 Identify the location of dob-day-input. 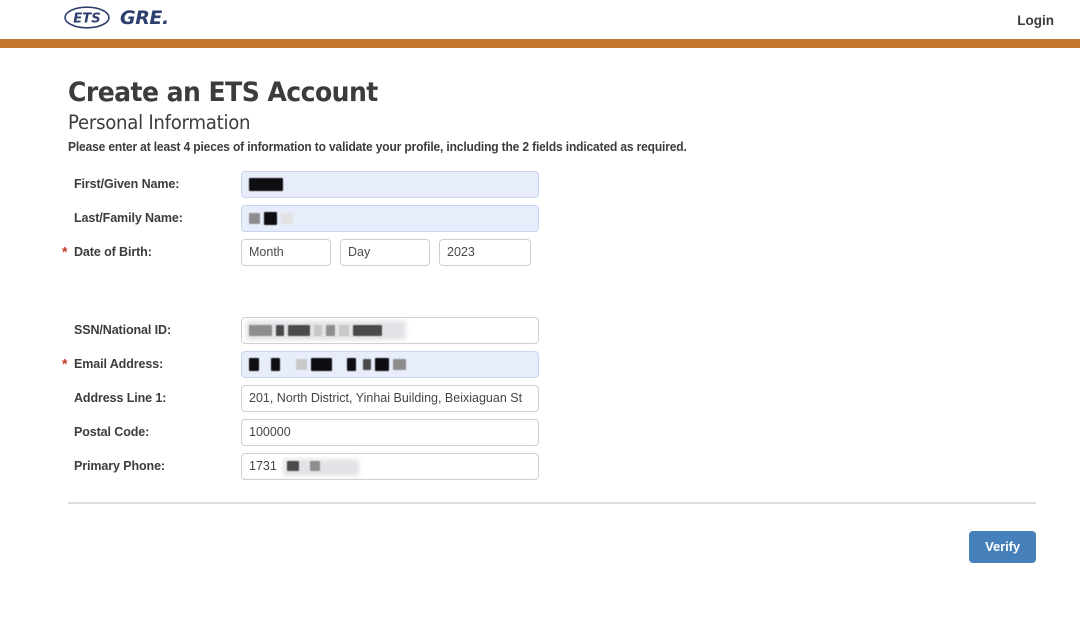
(385, 252).